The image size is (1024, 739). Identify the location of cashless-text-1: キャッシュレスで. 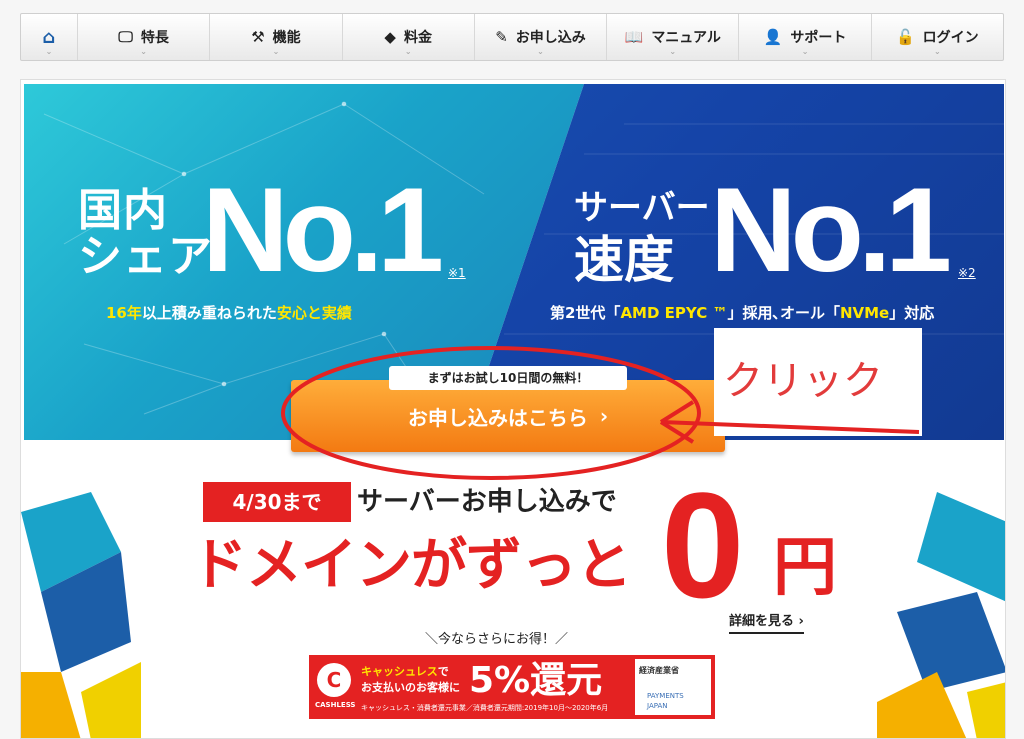
(405, 671).